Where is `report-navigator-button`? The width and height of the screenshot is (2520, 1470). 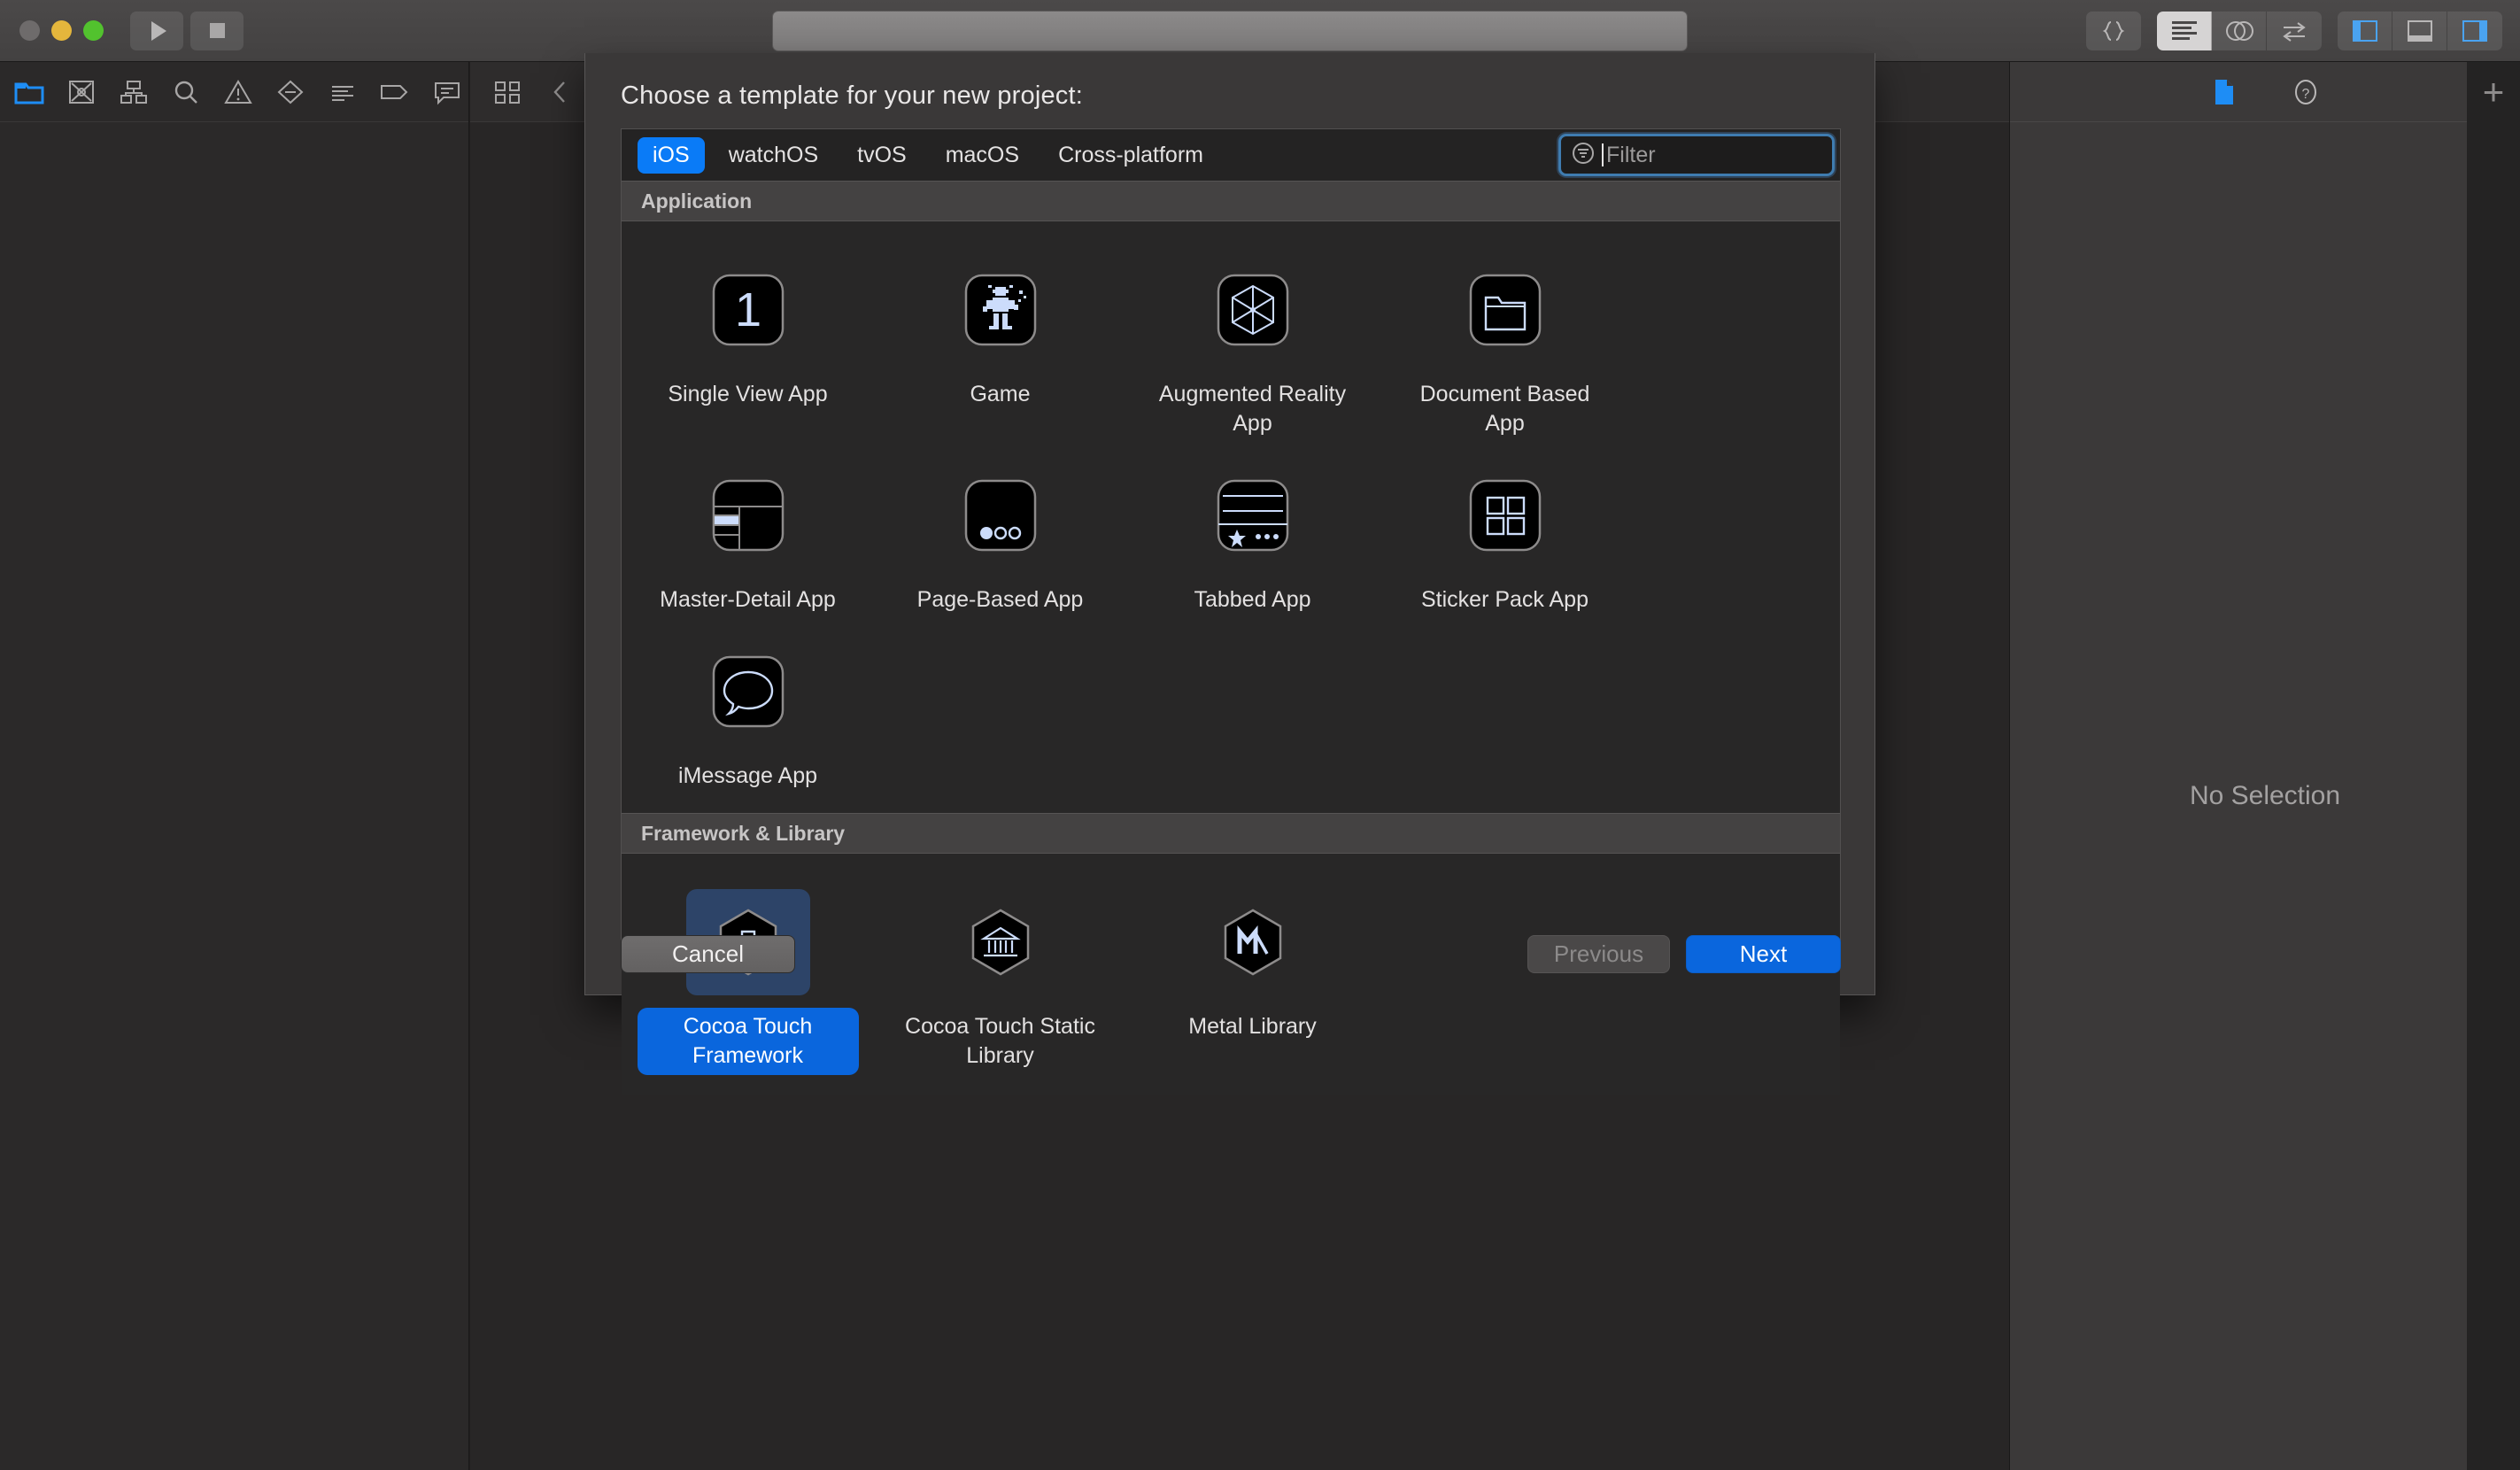 report-navigator-button is located at coordinates (446, 92).